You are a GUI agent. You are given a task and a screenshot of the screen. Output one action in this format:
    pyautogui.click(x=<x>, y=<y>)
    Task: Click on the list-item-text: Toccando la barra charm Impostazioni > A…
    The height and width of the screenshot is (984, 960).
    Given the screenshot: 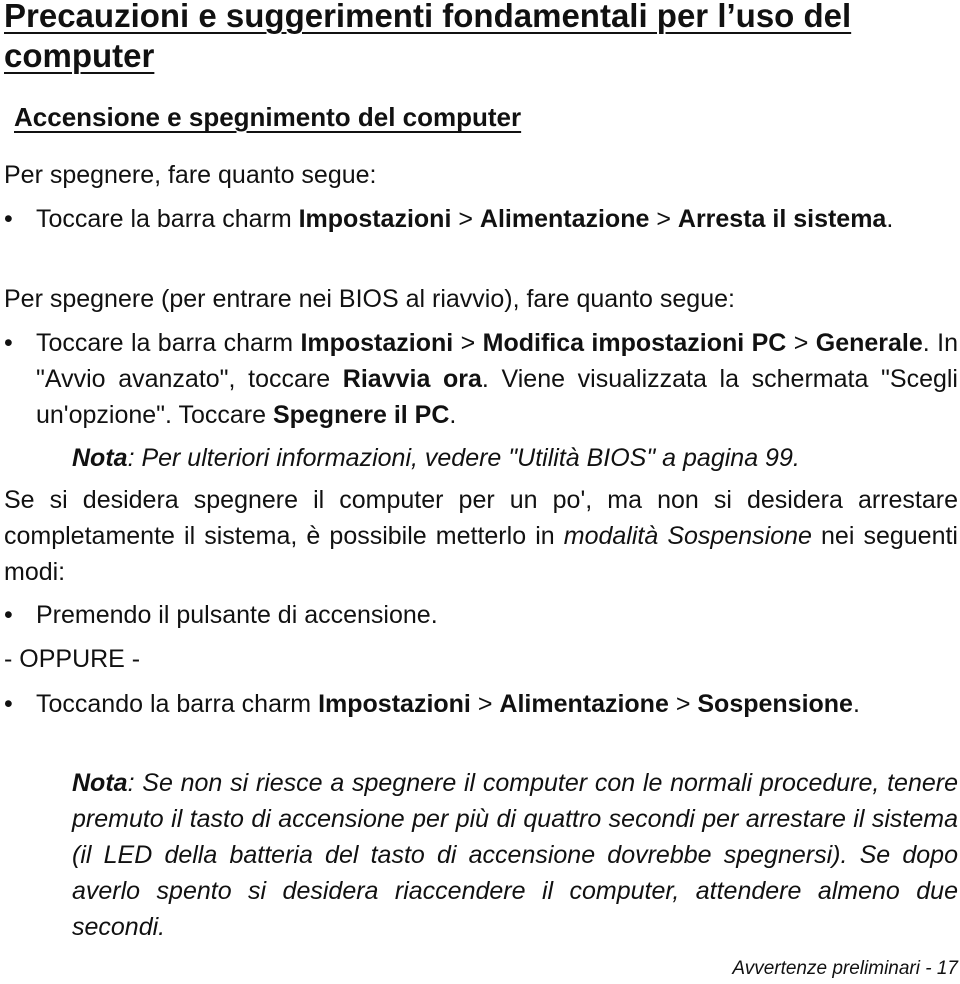 What is the action you would take?
    pyautogui.click(x=448, y=704)
    